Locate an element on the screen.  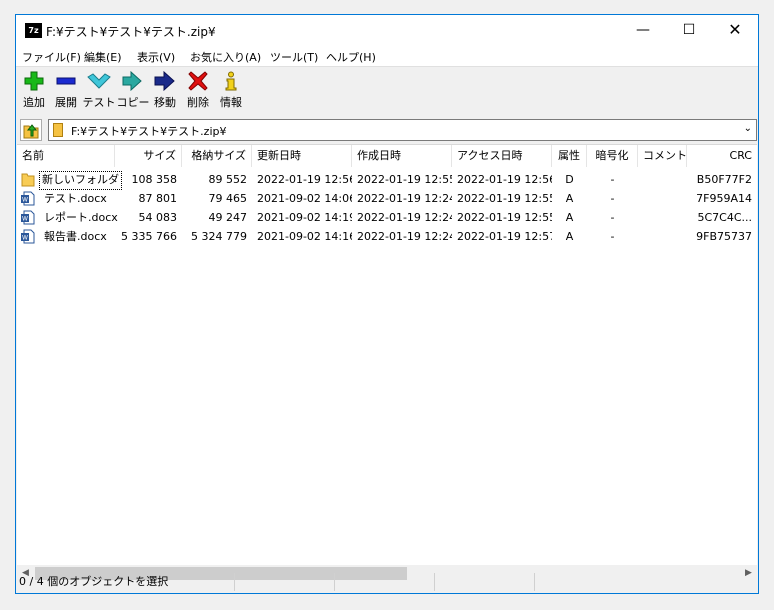
address-bar: F:¥テスト¥テスト¥テスト.zip¥ ⌄ is located at coordinates (402, 130).